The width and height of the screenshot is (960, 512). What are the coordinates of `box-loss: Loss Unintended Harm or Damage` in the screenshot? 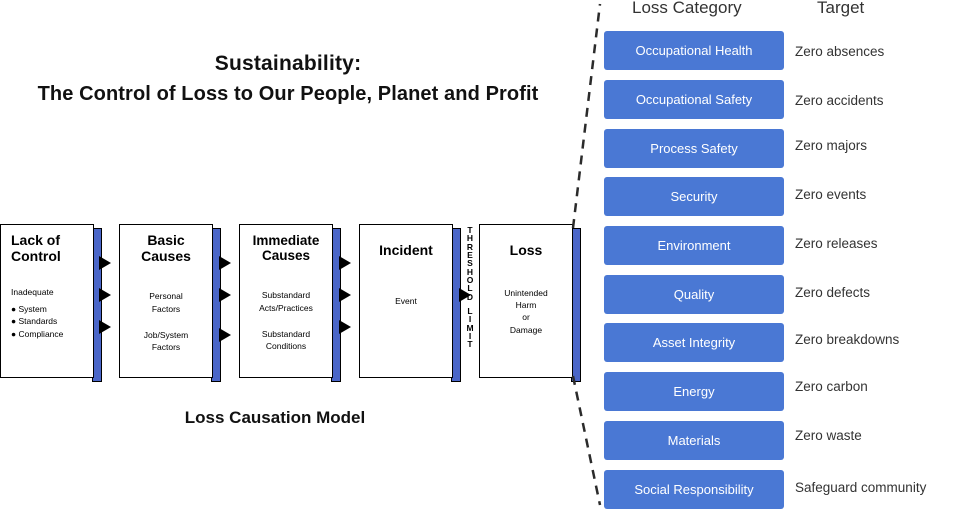 It's located at (526, 301).